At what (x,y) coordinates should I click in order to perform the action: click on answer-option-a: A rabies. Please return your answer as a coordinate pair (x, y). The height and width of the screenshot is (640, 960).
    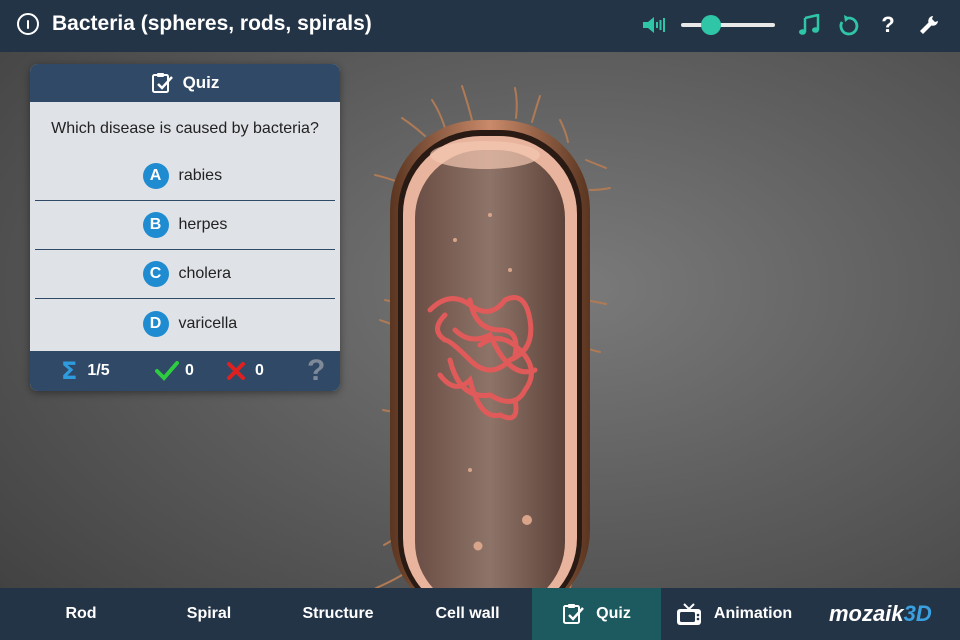
    Looking at the image, I should click on (185, 176).